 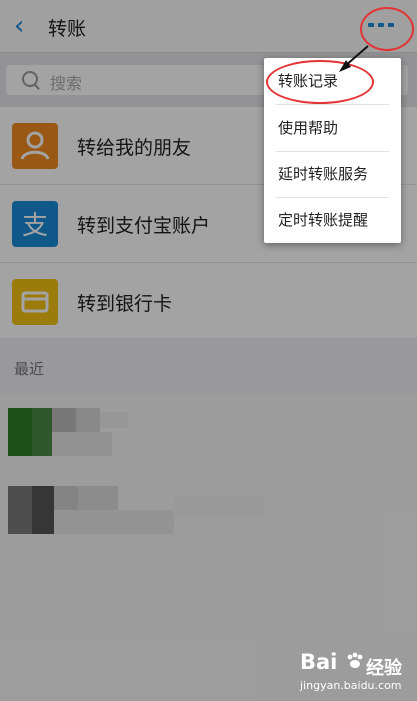 I want to click on watermark-url: jingyan.baidu.com, so click(x=351, y=685).